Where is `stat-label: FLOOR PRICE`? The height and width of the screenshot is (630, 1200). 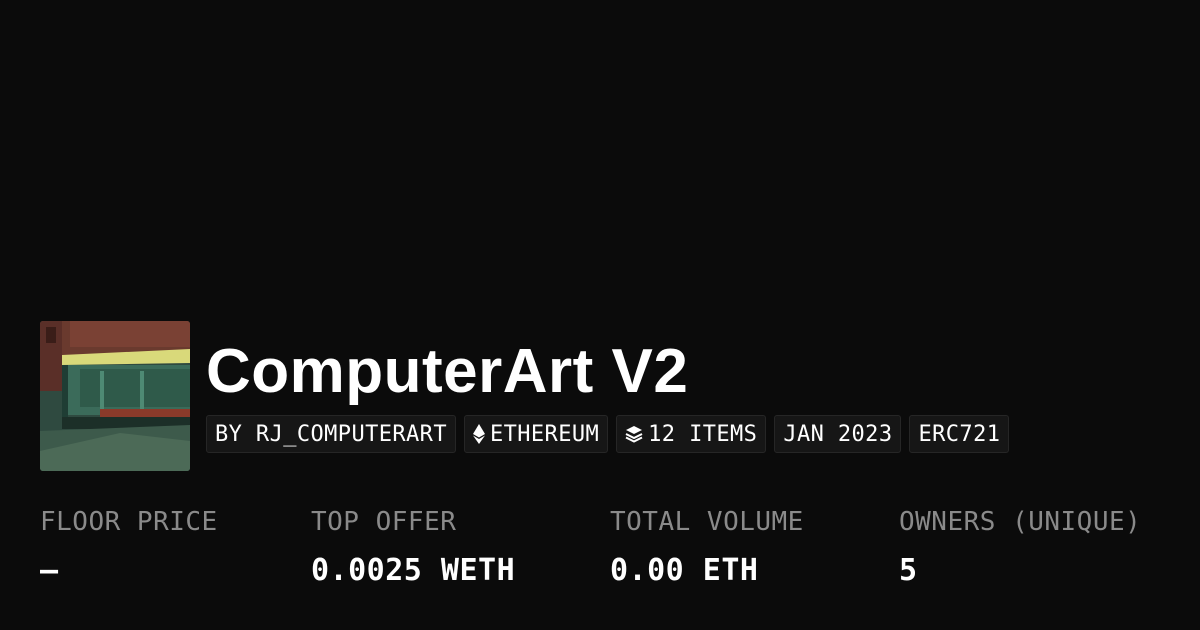 stat-label: FLOOR PRICE is located at coordinates (129, 522).